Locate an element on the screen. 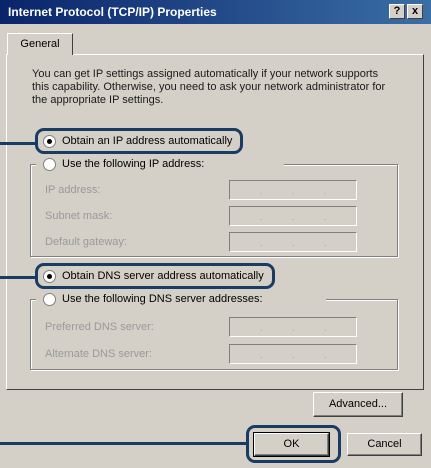 This screenshot has width=431, height=468. alternate-dns-label: Alternate DNS server: is located at coordinates (98, 354).